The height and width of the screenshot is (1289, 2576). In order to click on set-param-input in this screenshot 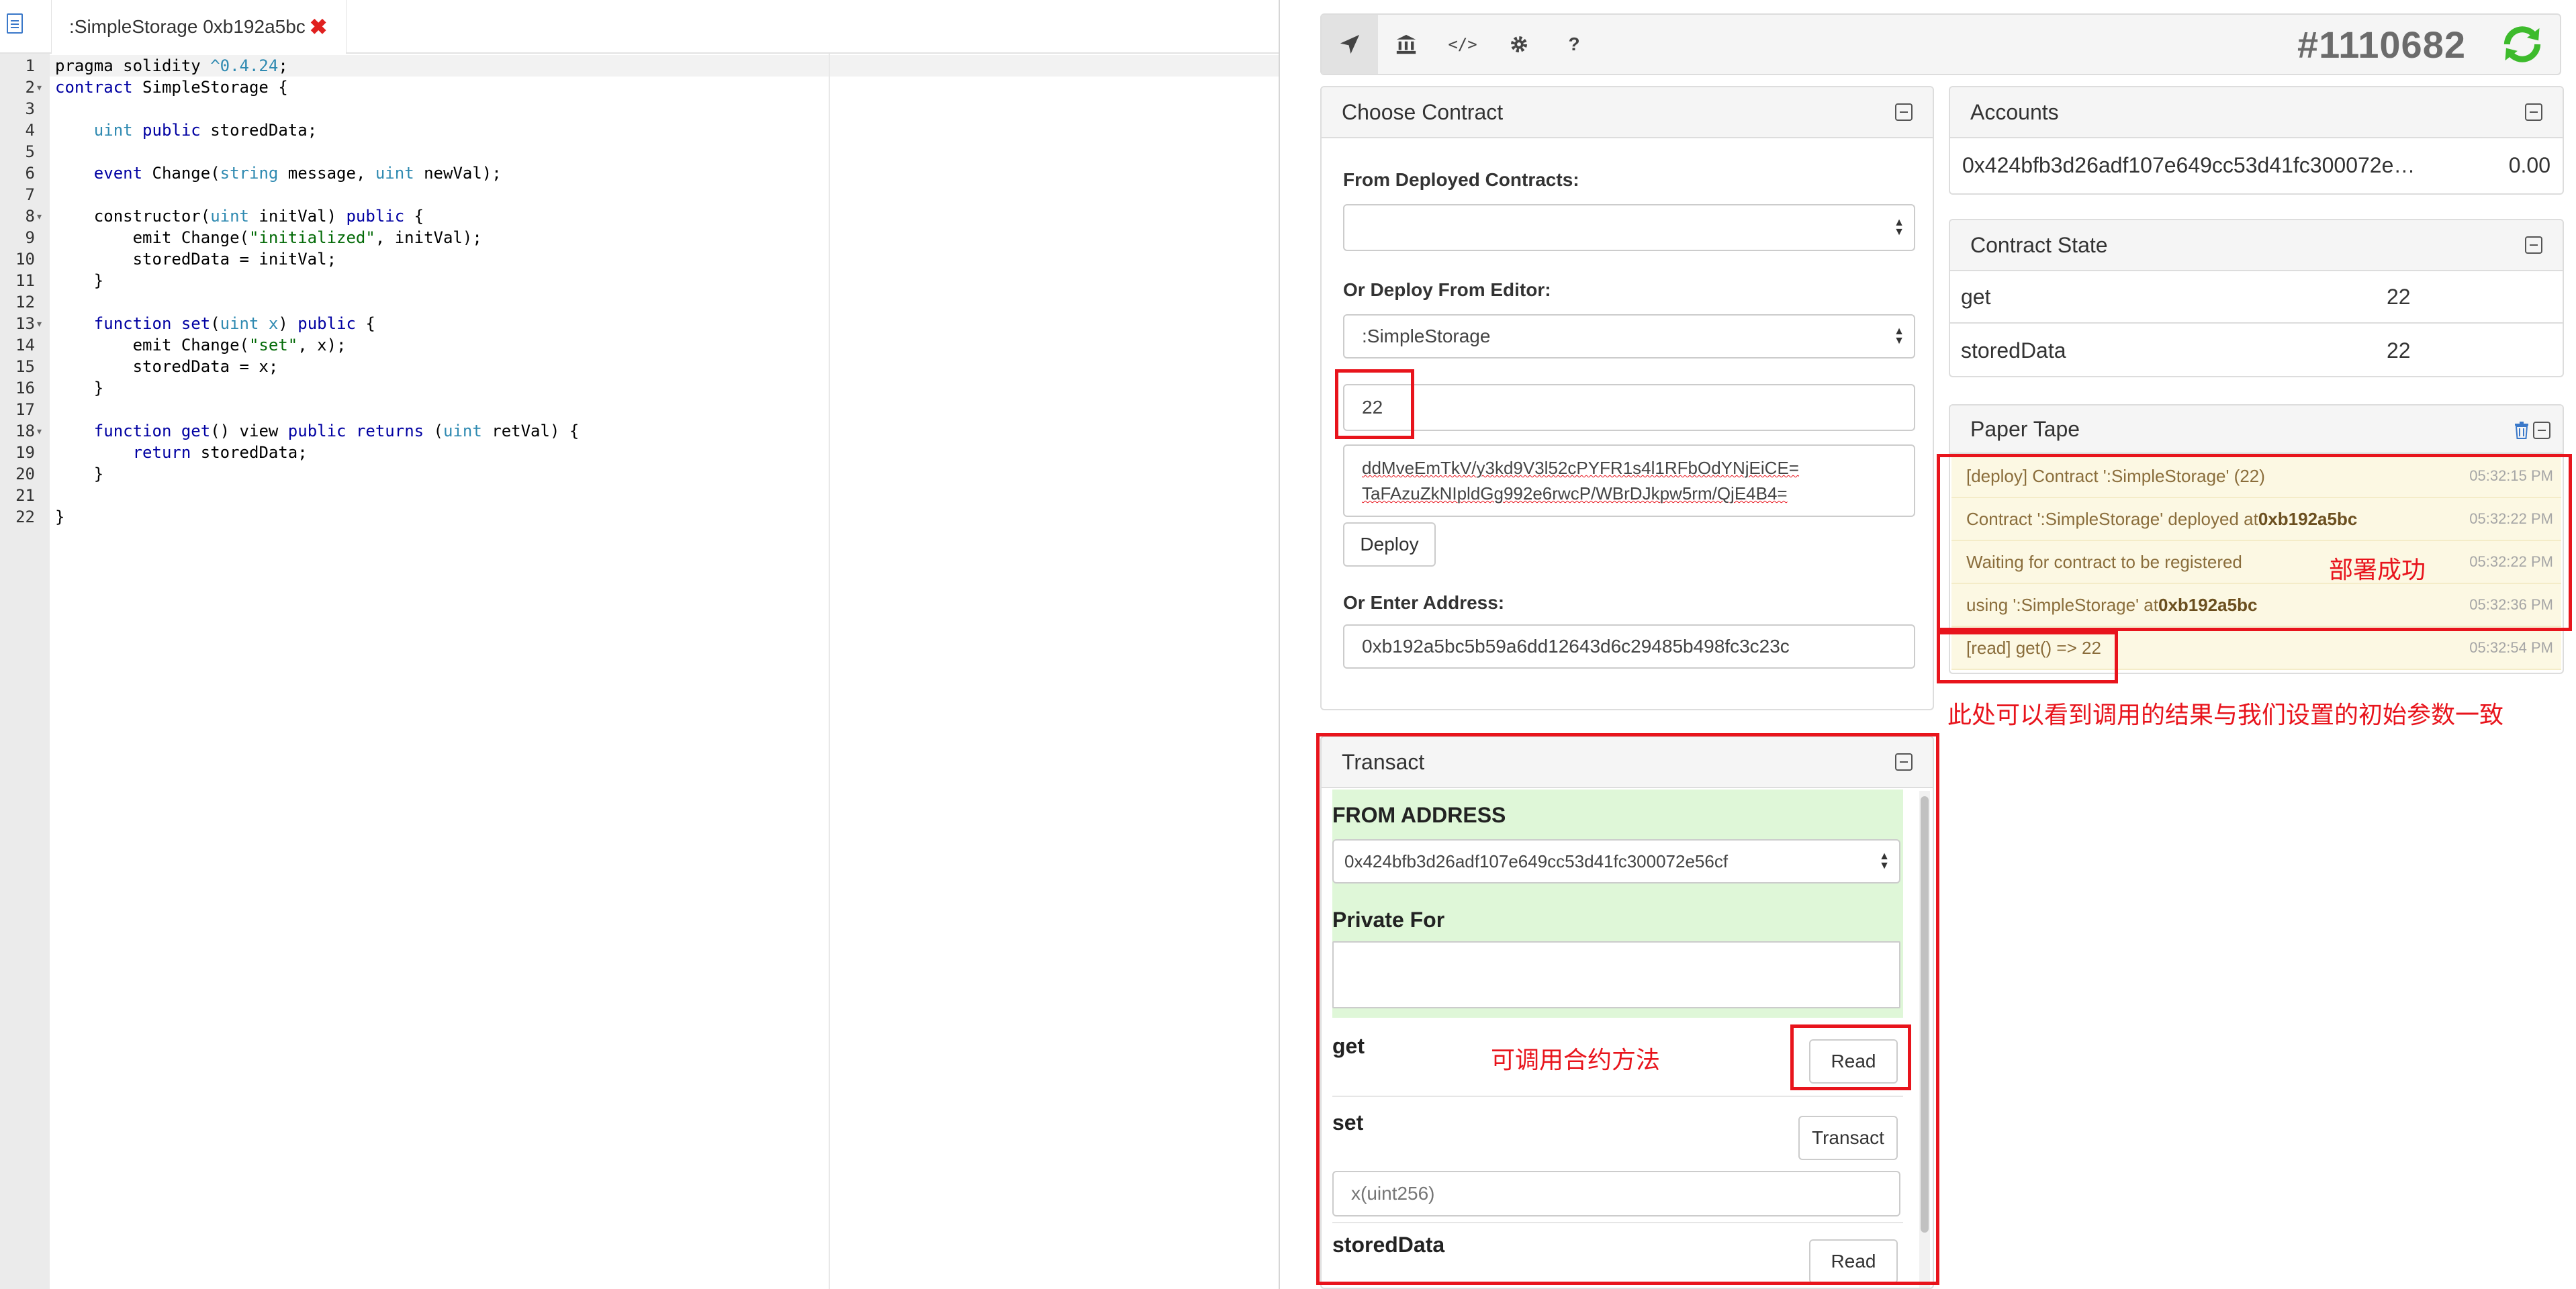, I will do `click(1616, 1193)`.